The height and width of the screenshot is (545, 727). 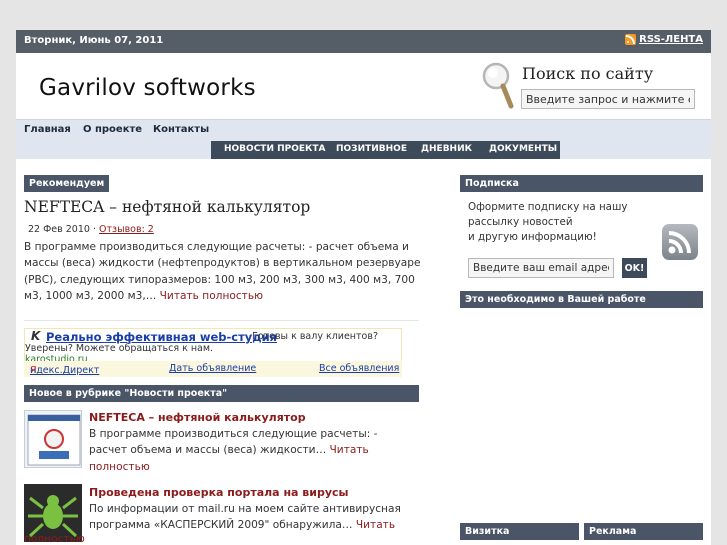 I want to click on news-item-title: Проведена проверка портала на вирусы, so click(x=218, y=492).